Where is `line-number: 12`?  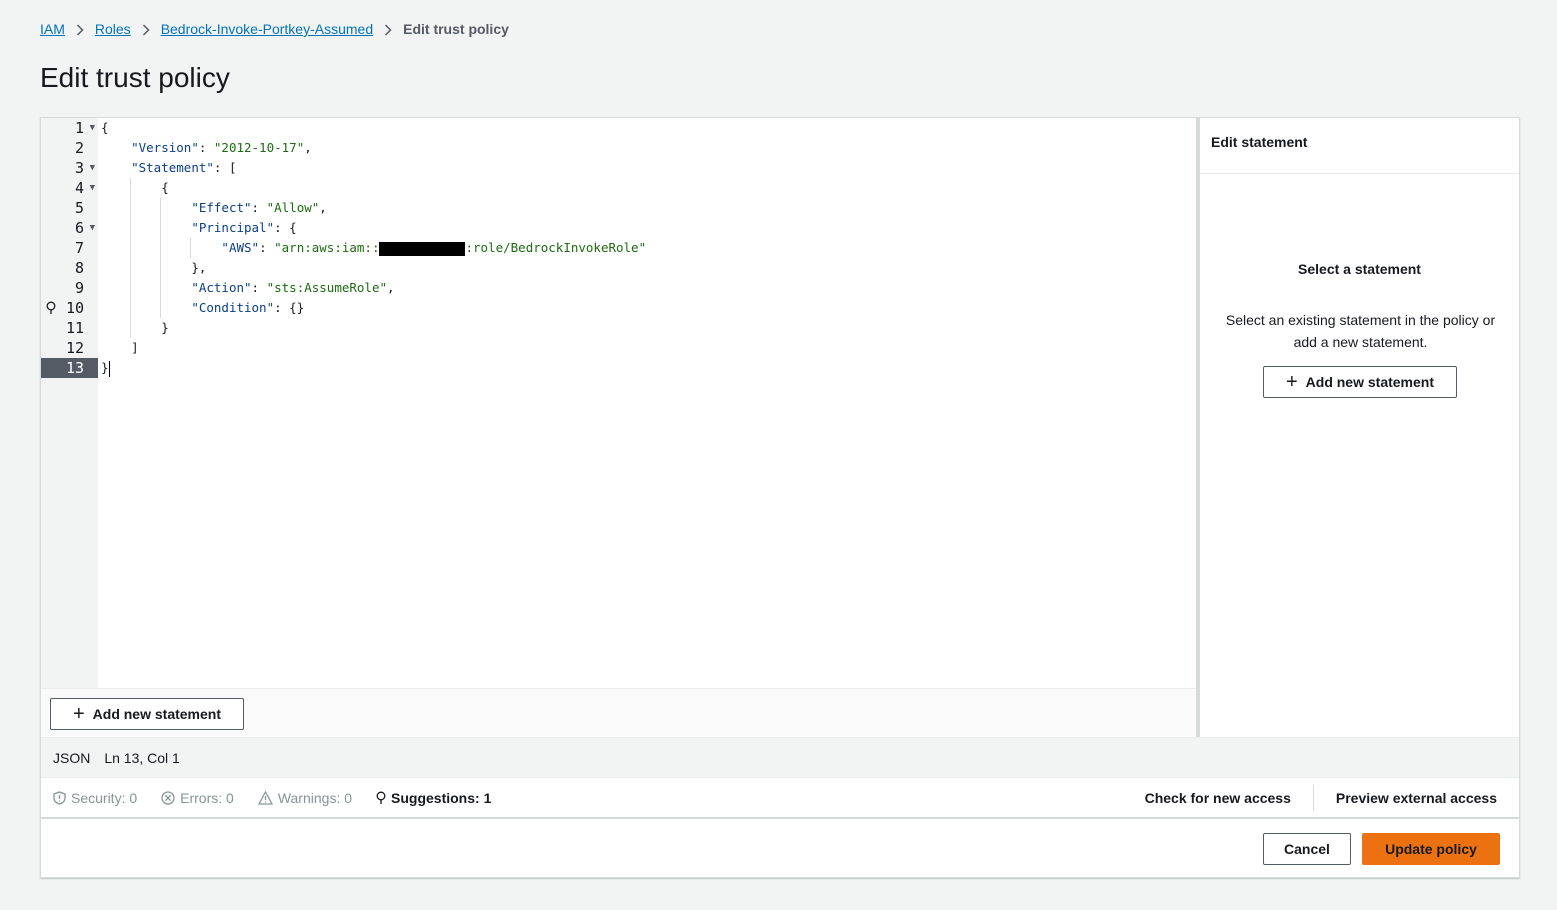 line-number: 12 is located at coordinates (74, 348).